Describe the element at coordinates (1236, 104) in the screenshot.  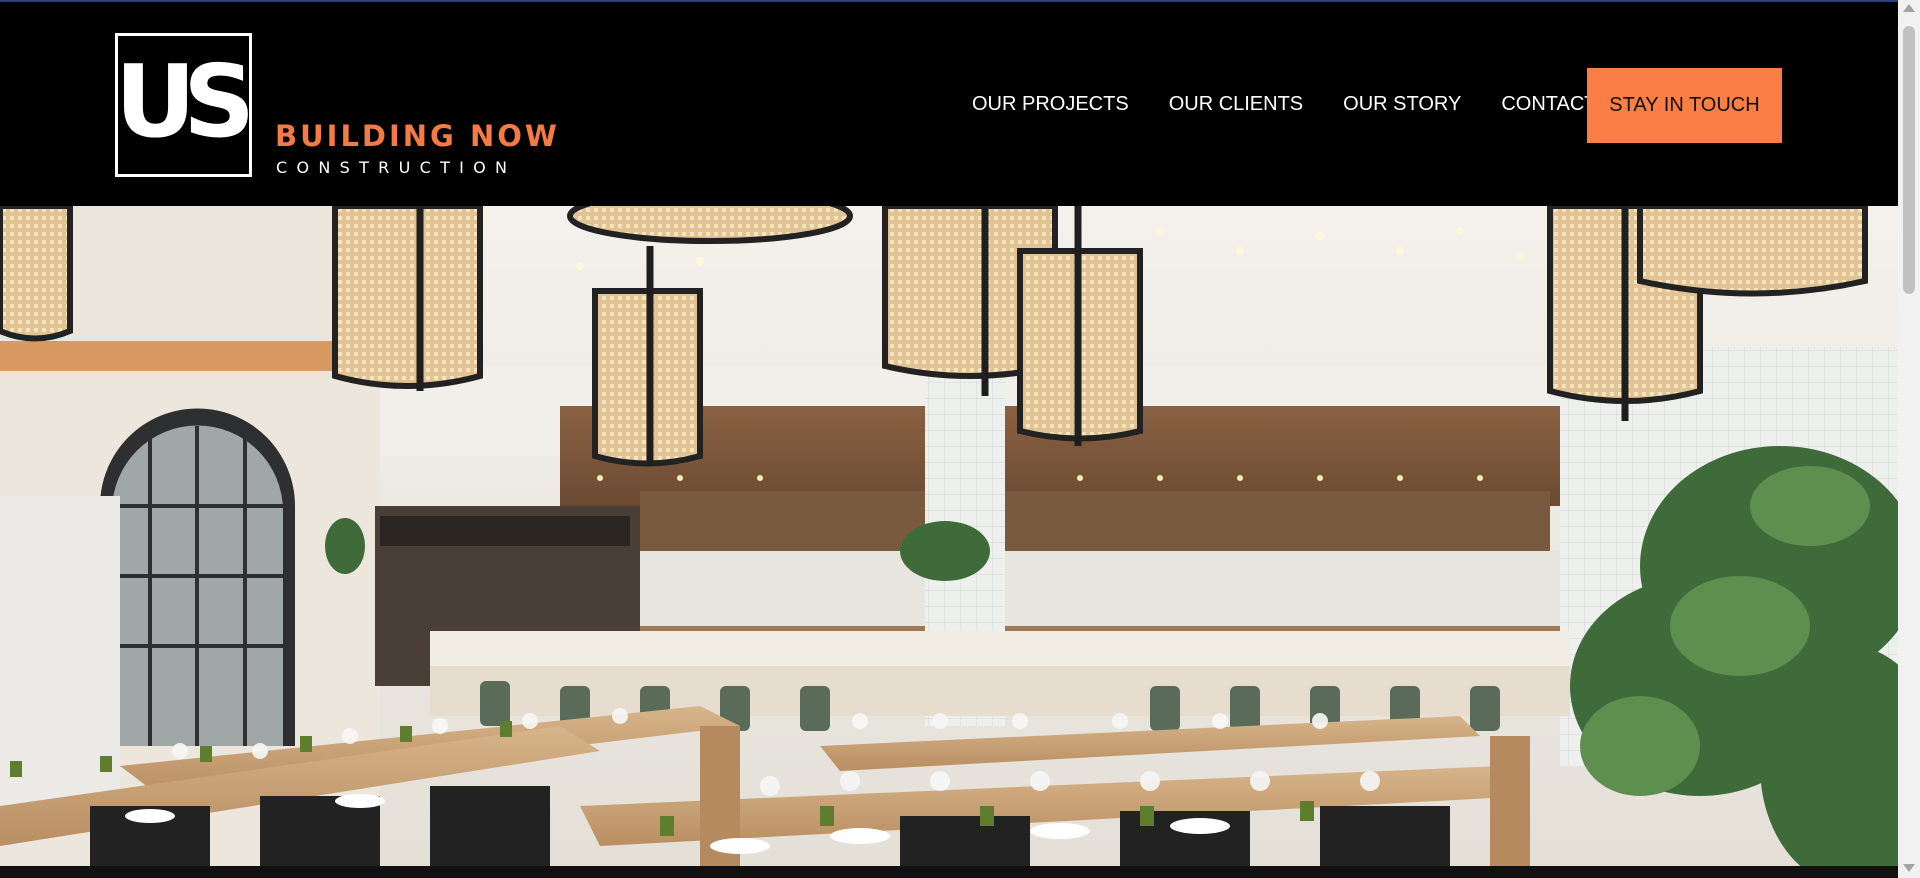
I see `nav-our-clients: OUR CLIENTS` at that location.